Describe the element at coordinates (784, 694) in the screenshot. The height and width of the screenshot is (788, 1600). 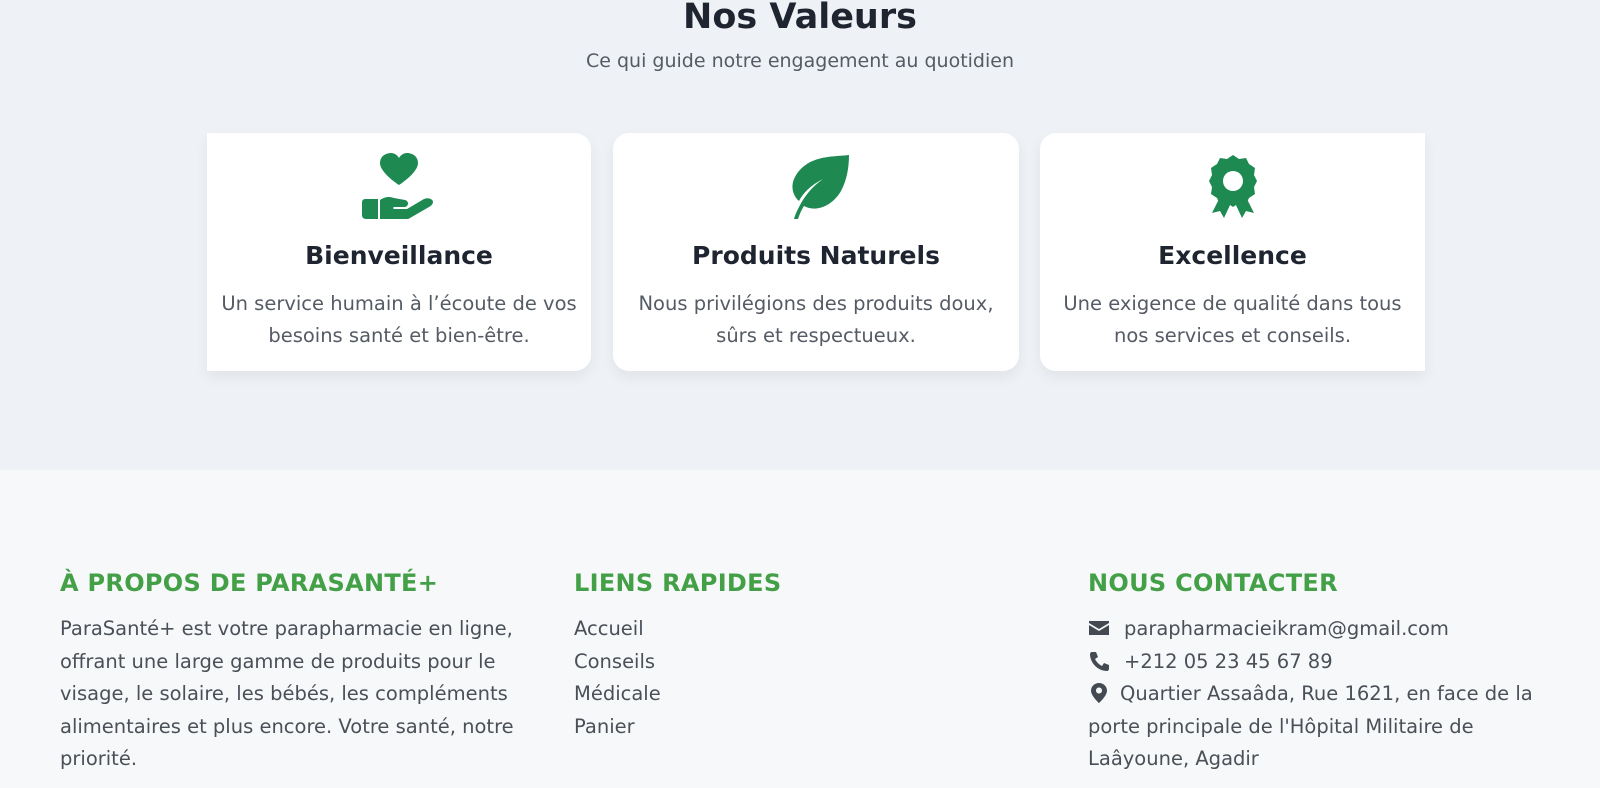
I see `footer-link-medicale: Médicale` at that location.